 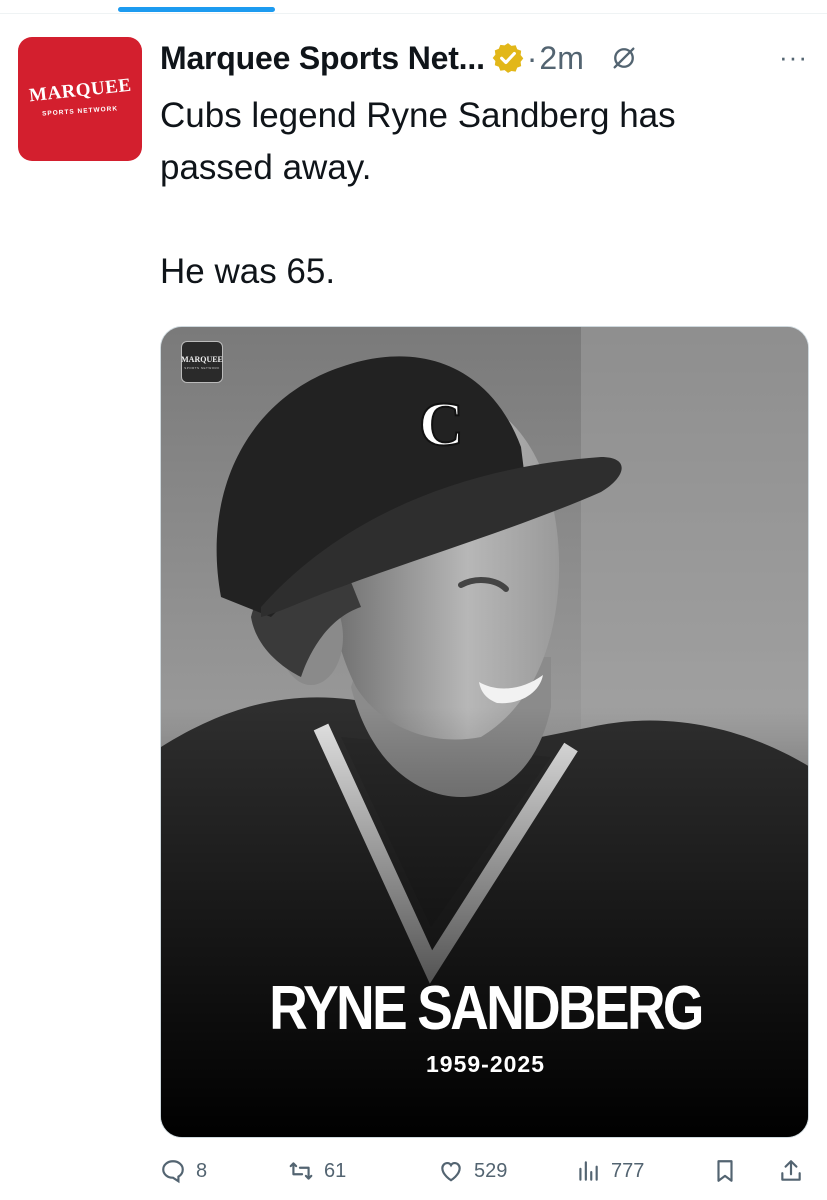 I want to click on avatar-brand-text: MARQUEE, so click(x=80, y=90).